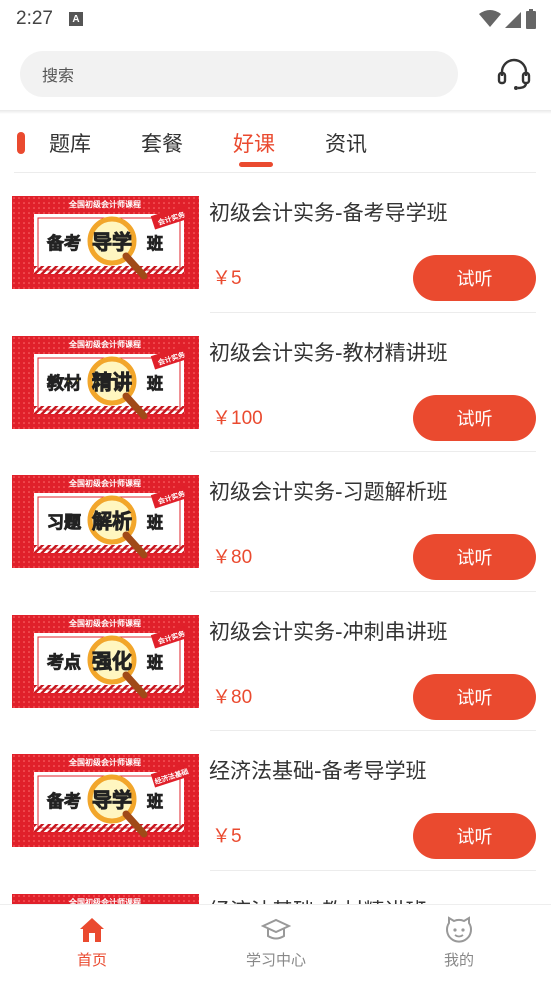 Image resolution: width=551 pixels, height=981 pixels. Describe the element at coordinates (328, 212) in the screenshot. I see `course-title: 初级会计实务-备考导学班` at that location.